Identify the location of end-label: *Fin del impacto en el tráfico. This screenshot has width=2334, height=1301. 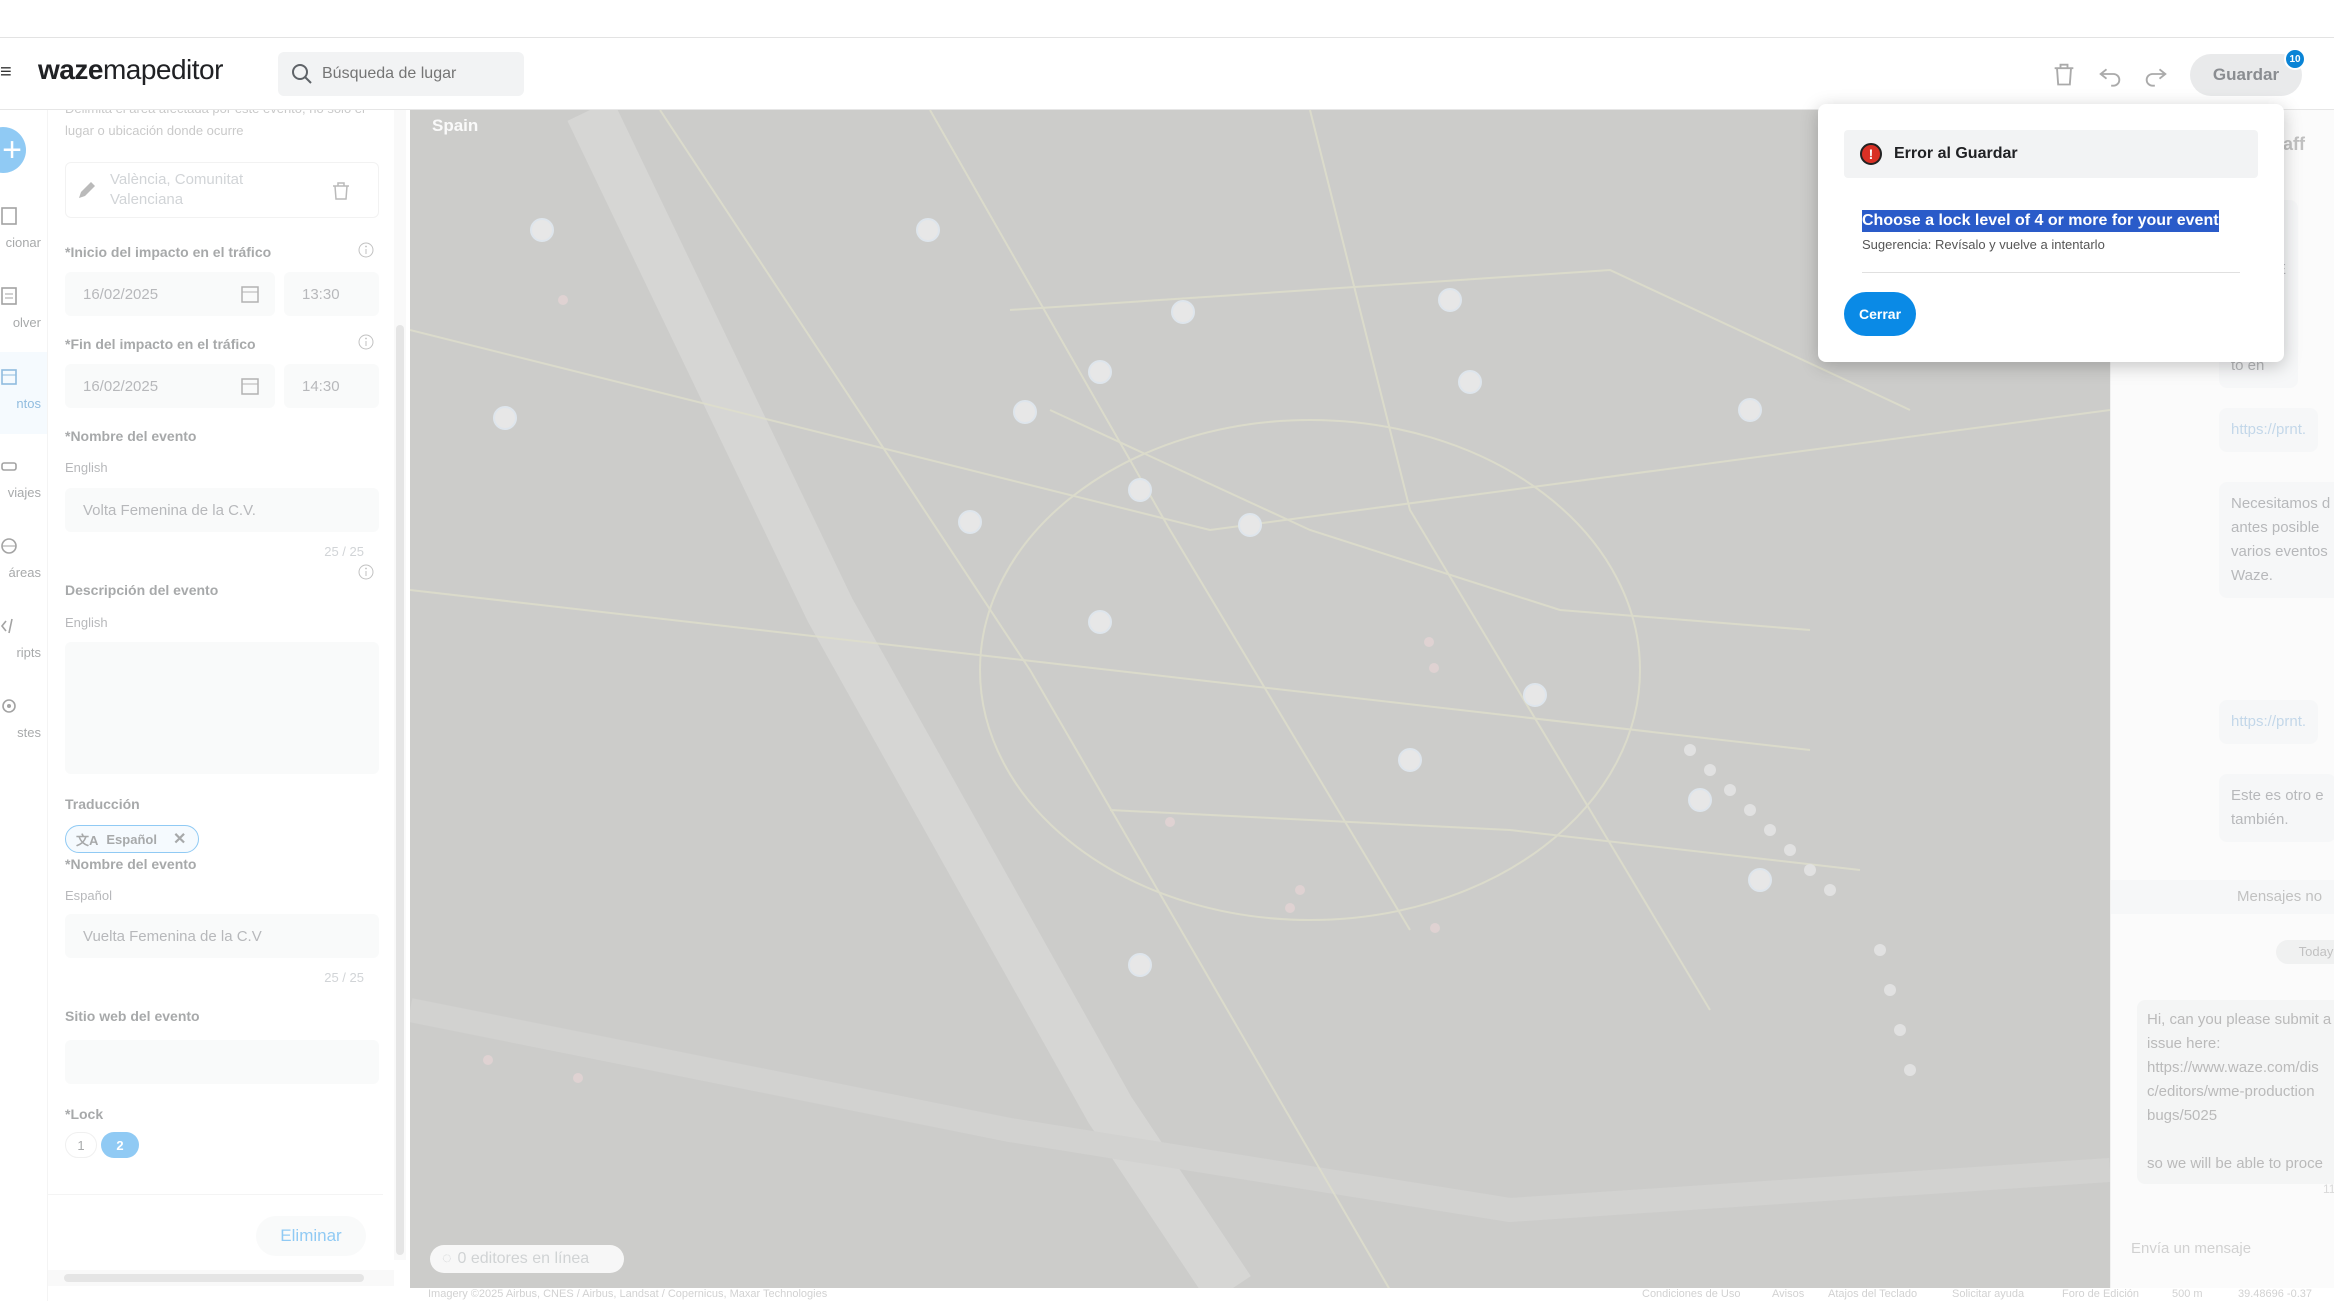
(160, 344).